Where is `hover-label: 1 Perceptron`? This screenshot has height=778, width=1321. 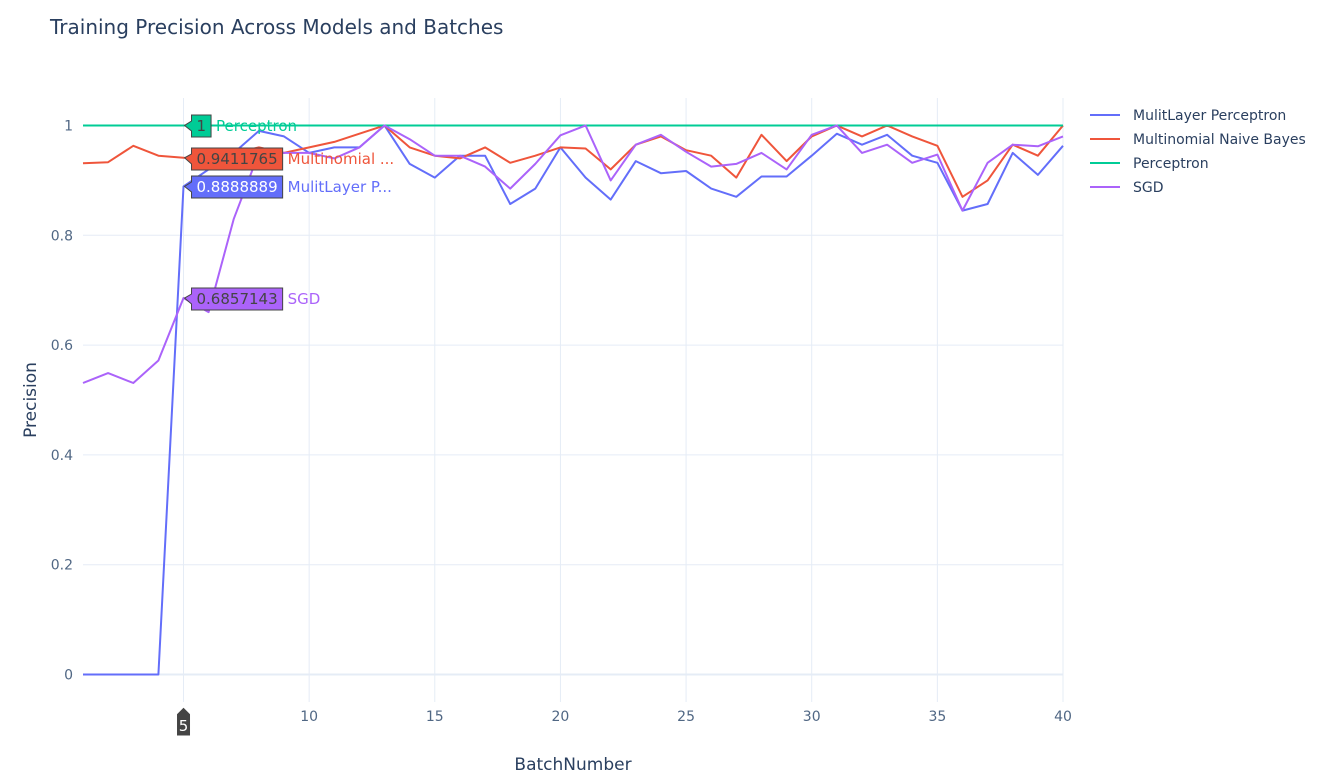
hover-label: 1 Perceptron is located at coordinates (240, 126).